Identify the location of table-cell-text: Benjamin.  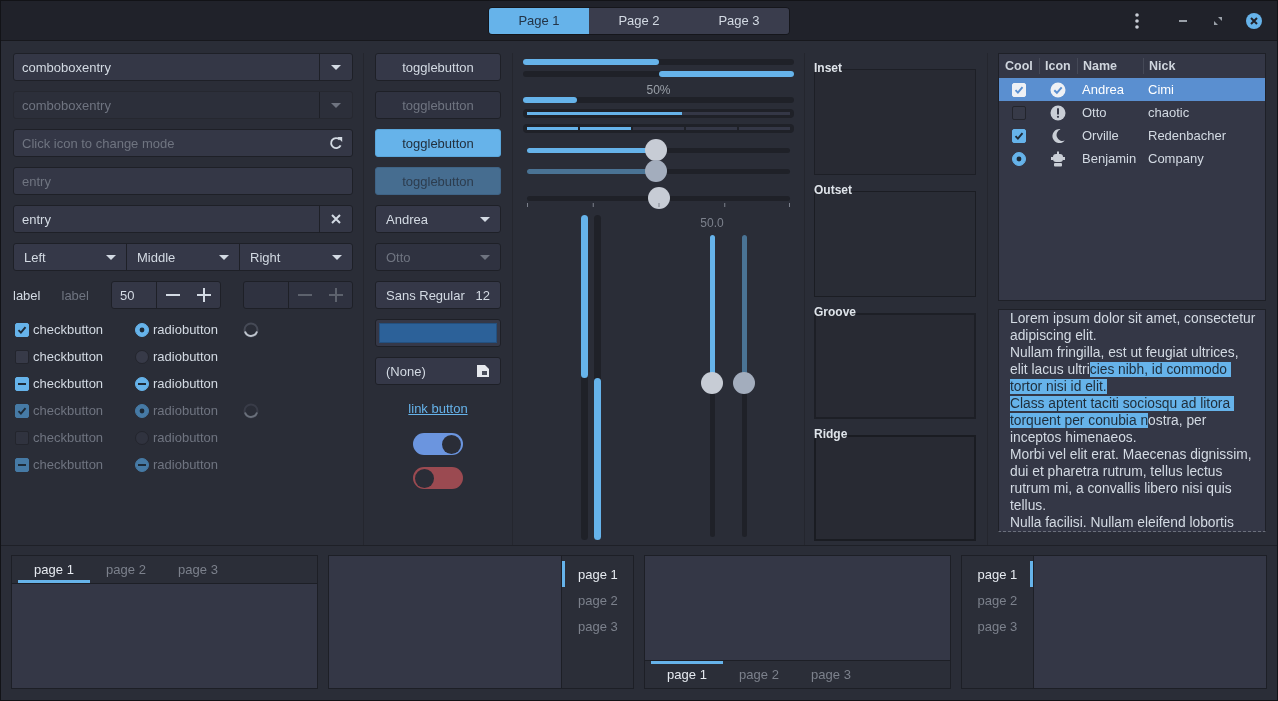
(1109, 158).